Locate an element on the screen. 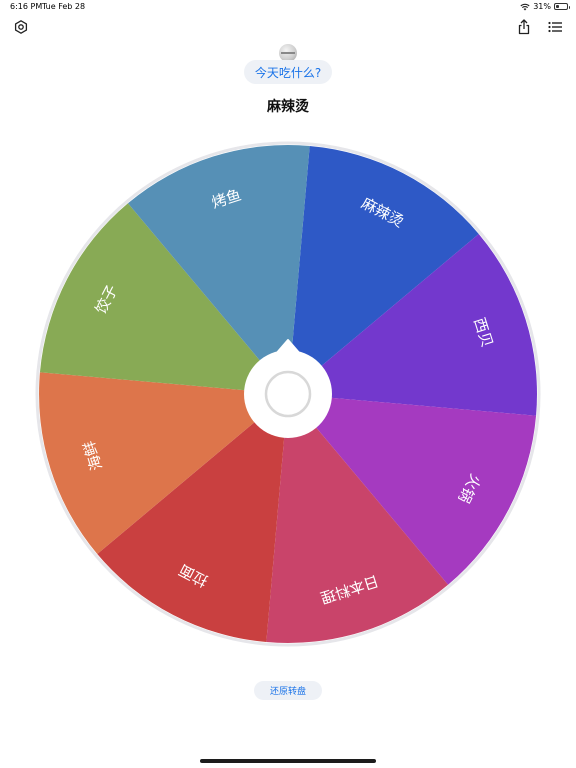  hub-disc is located at coordinates (288, 394).